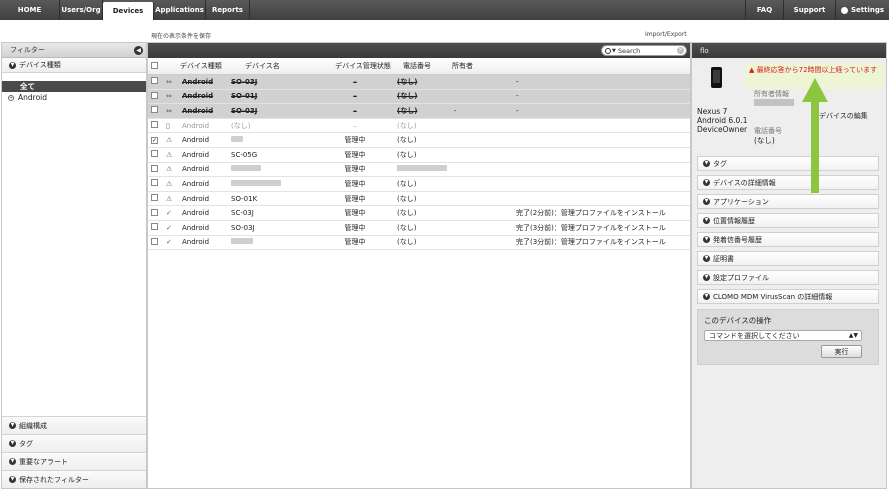 Image resolution: width=889 pixels, height=500 pixels. Describe the element at coordinates (81, 10) in the screenshot. I see `nav-tab-users-org: Users/Org` at that location.